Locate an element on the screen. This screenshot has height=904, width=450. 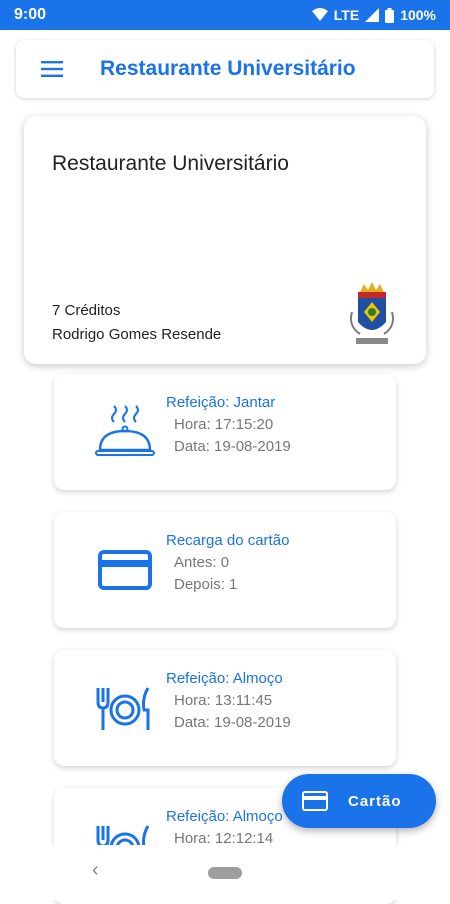
status-bar: 9:00 LTE 100% is located at coordinates (225, 15).